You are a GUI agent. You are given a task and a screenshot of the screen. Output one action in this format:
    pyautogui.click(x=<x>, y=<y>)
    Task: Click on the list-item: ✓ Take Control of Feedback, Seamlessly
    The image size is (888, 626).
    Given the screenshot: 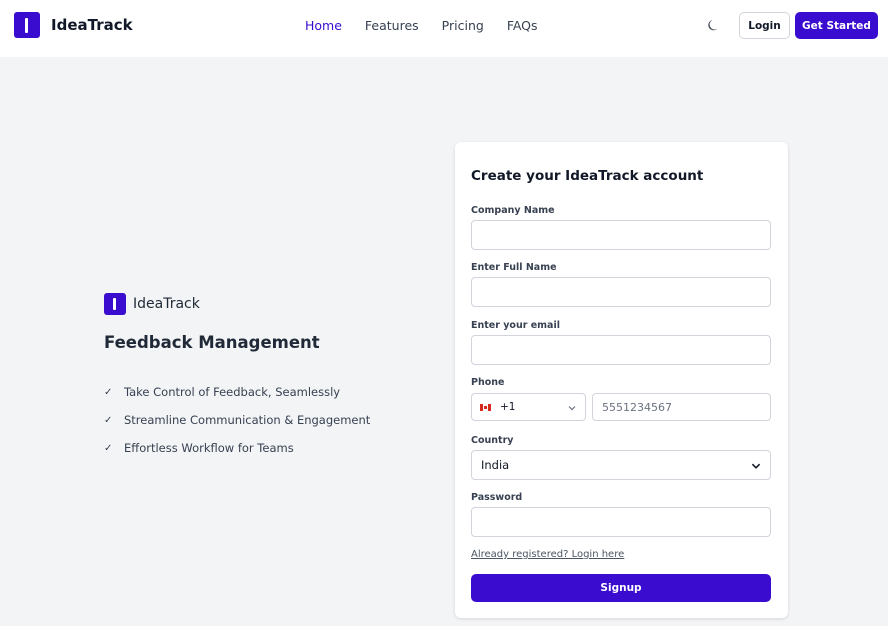 What is the action you would take?
    pyautogui.click(x=237, y=392)
    